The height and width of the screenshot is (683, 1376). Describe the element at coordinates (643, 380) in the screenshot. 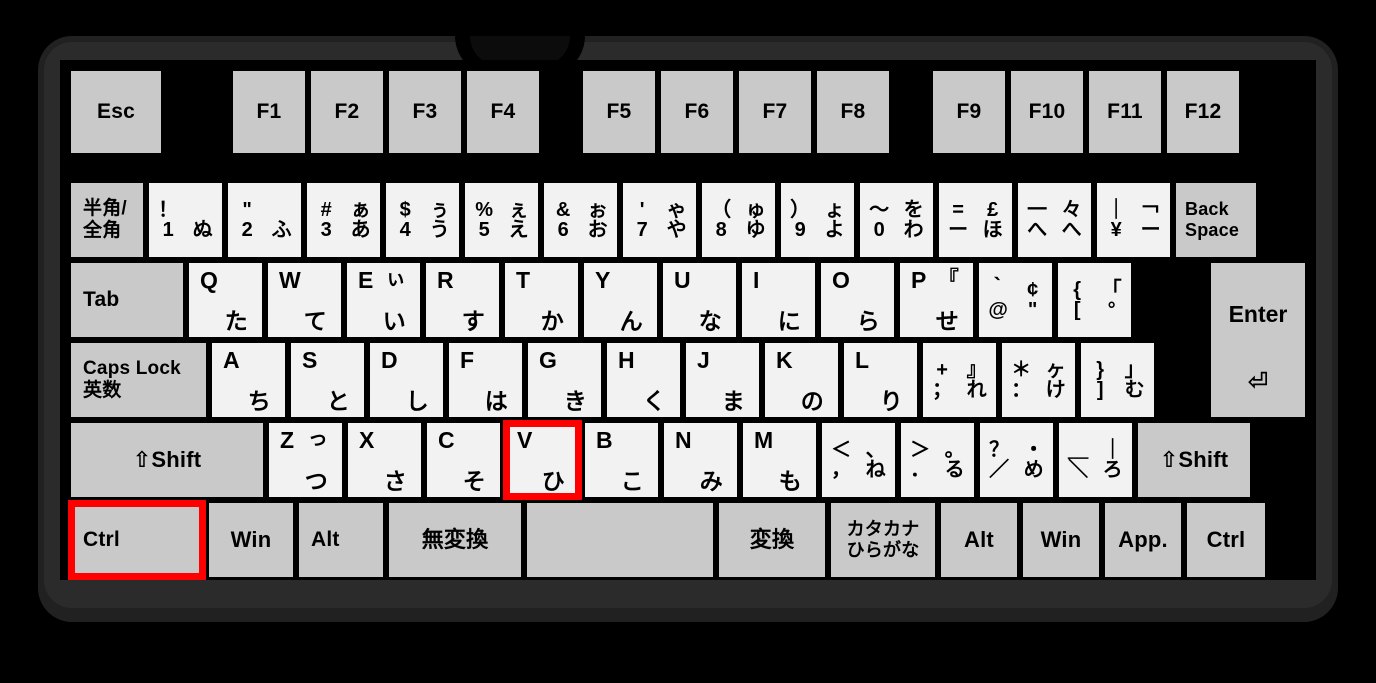

I see `key-h: H く` at that location.